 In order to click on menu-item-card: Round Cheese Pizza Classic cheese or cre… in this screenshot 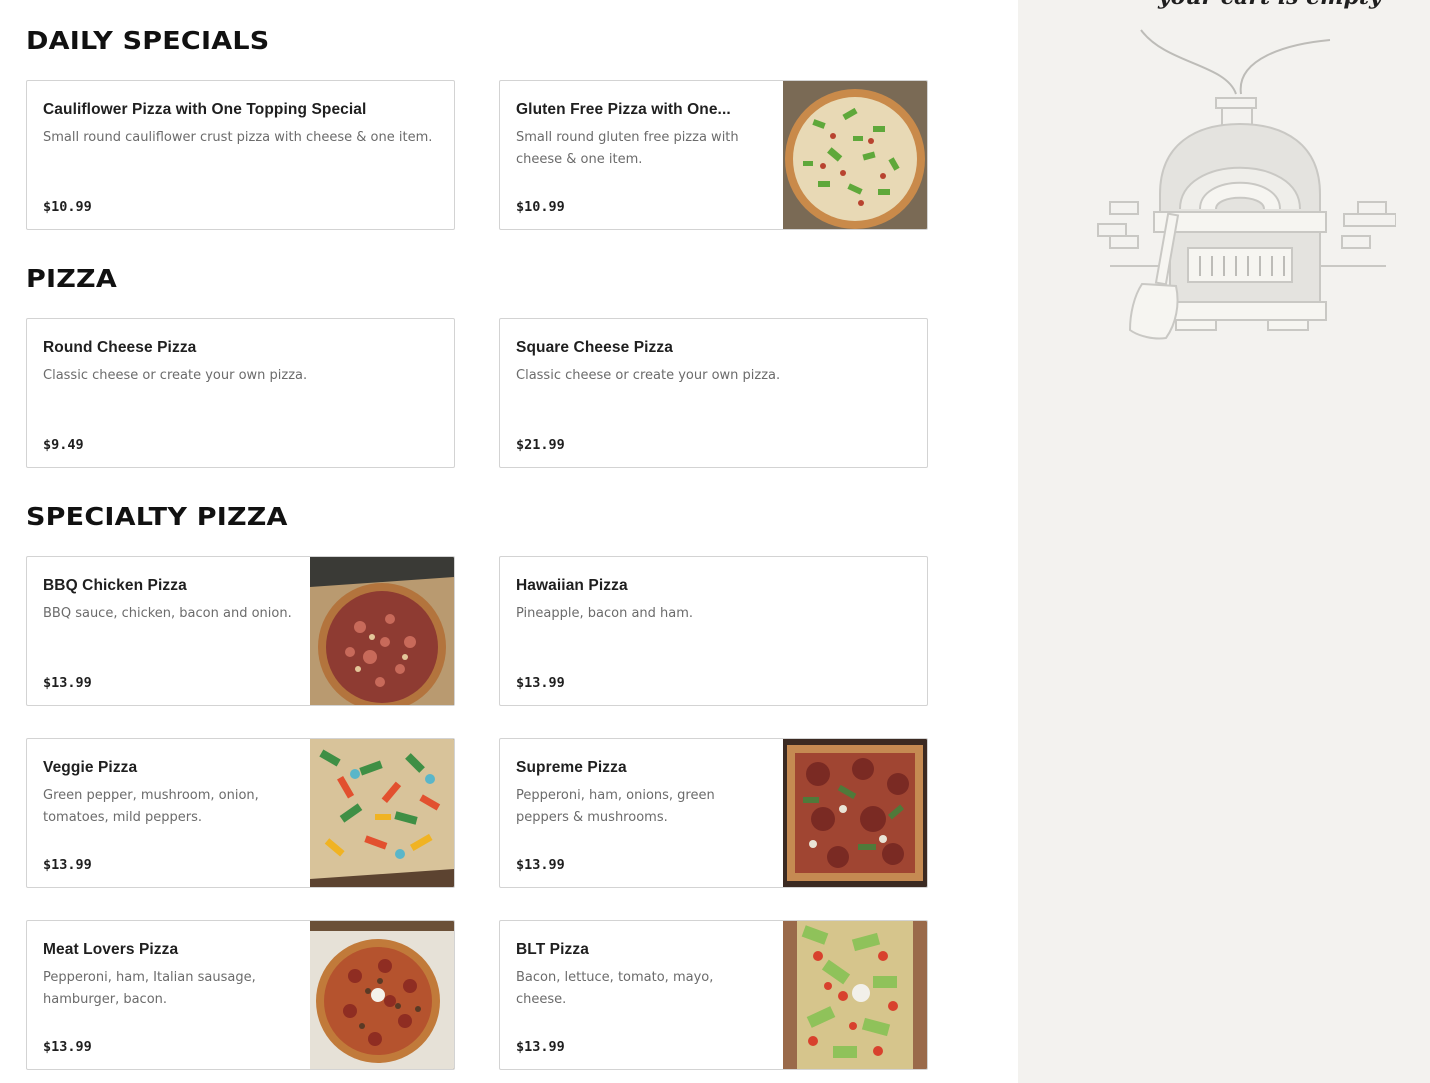, I will do `click(240, 393)`.